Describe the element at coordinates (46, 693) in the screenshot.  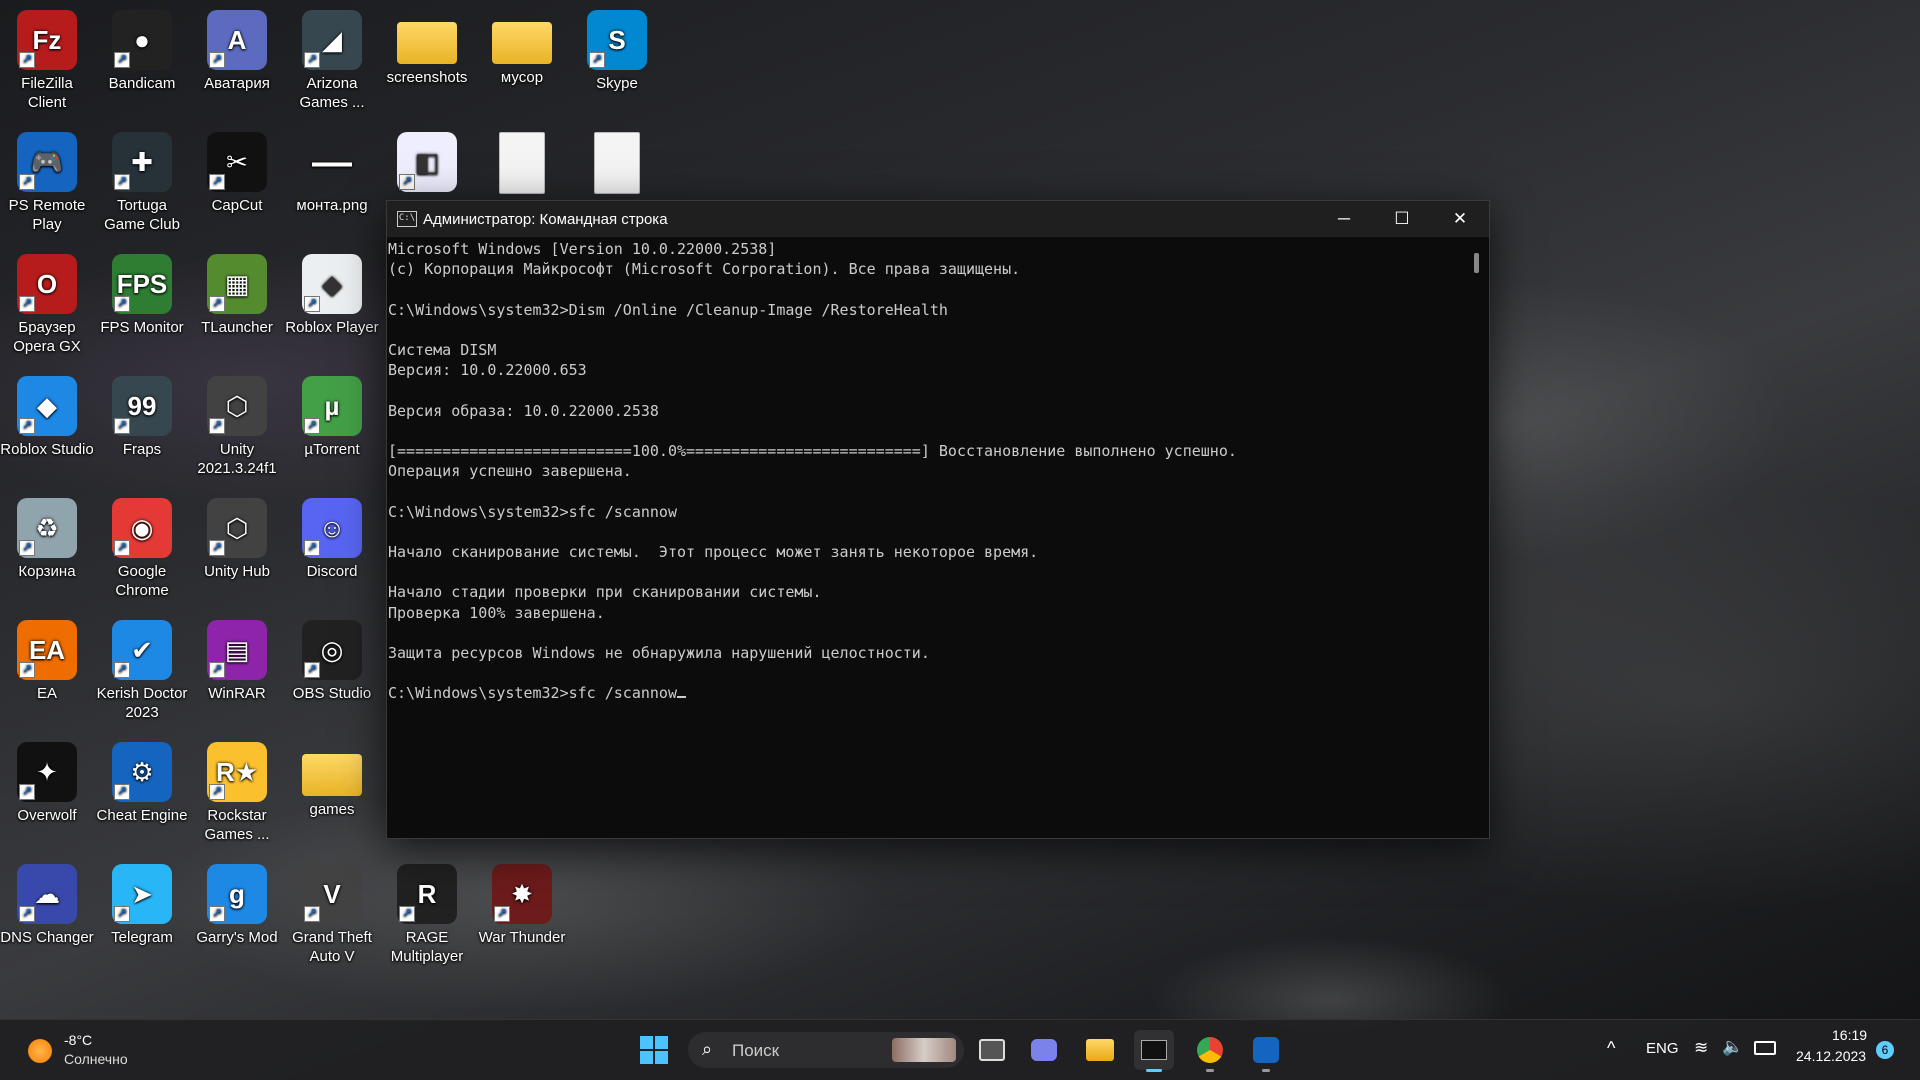
I see `desktop-icon-label: EA` at that location.